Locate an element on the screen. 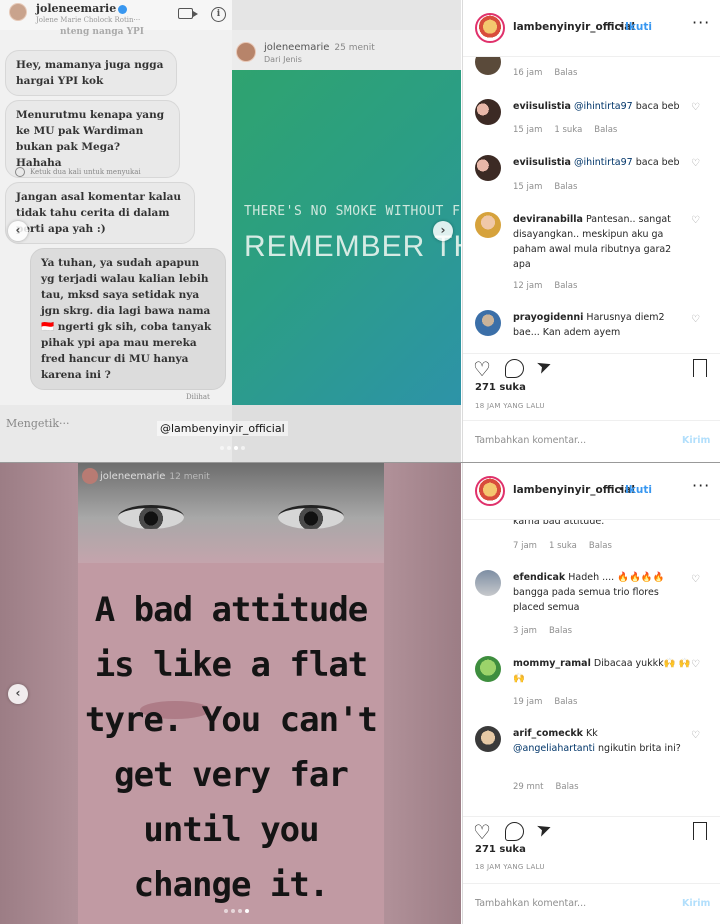  typing-placeholder: Mengetik··· is located at coordinates (38, 423).